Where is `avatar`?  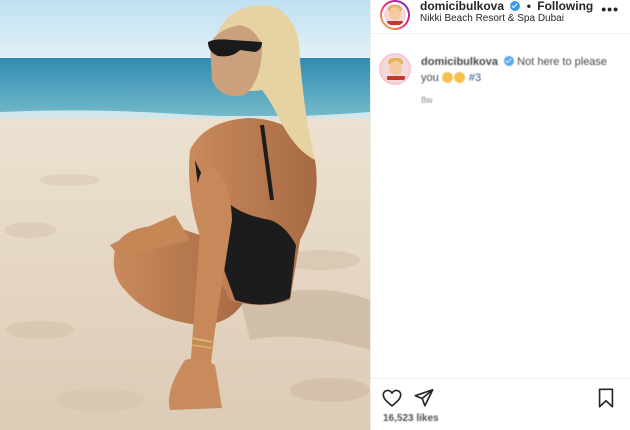 avatar is located at coordinates (395, 15).